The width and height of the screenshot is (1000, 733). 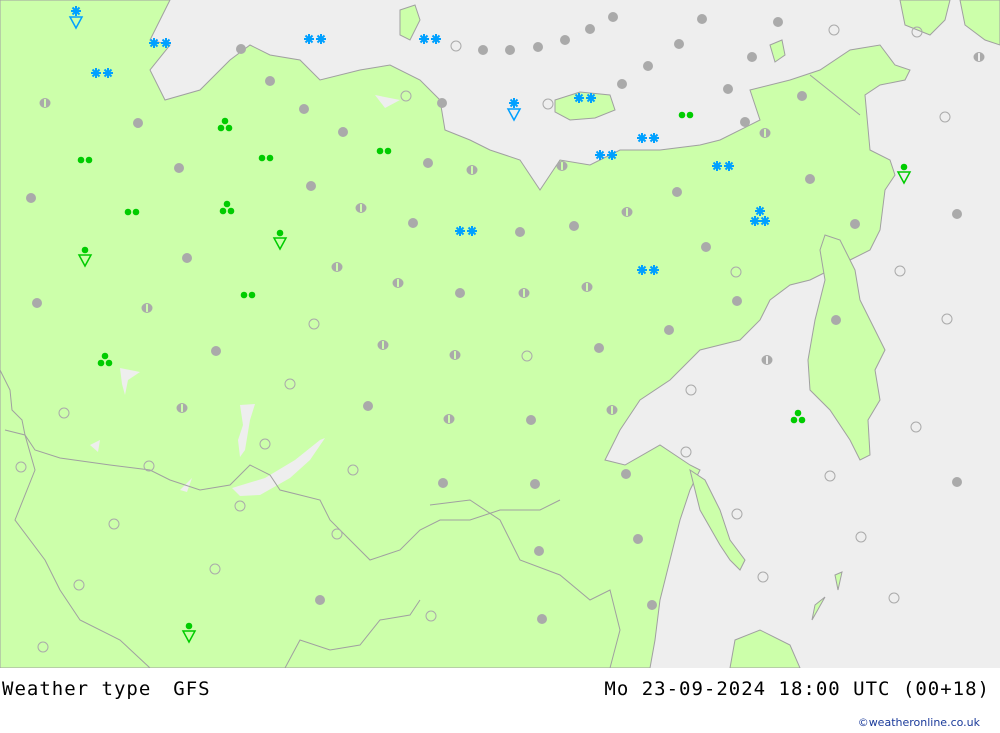 What do you see at coordinates (919, 722) in the screenshot?
I see `credit-link: ©weatheronline.co.uk` at bounding box center [919, 722].